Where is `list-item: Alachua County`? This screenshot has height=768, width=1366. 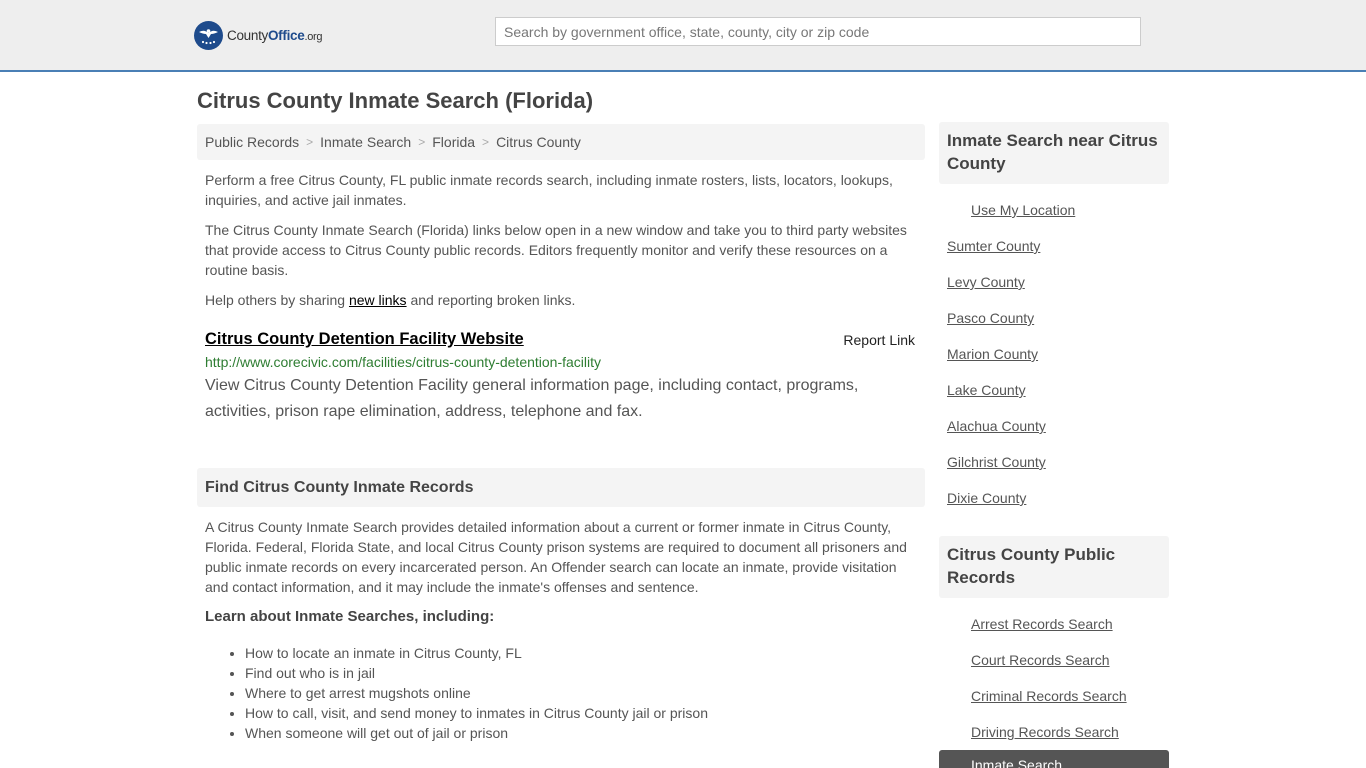
list-item: Alachua County is located at coordinates (1058, 436).